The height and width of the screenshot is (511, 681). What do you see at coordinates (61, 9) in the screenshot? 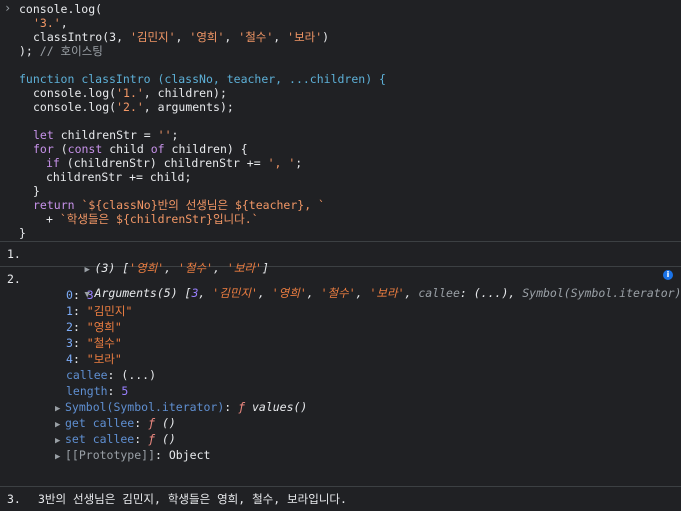
I see `code-line: console.log(` at bounding box center [61, 9].